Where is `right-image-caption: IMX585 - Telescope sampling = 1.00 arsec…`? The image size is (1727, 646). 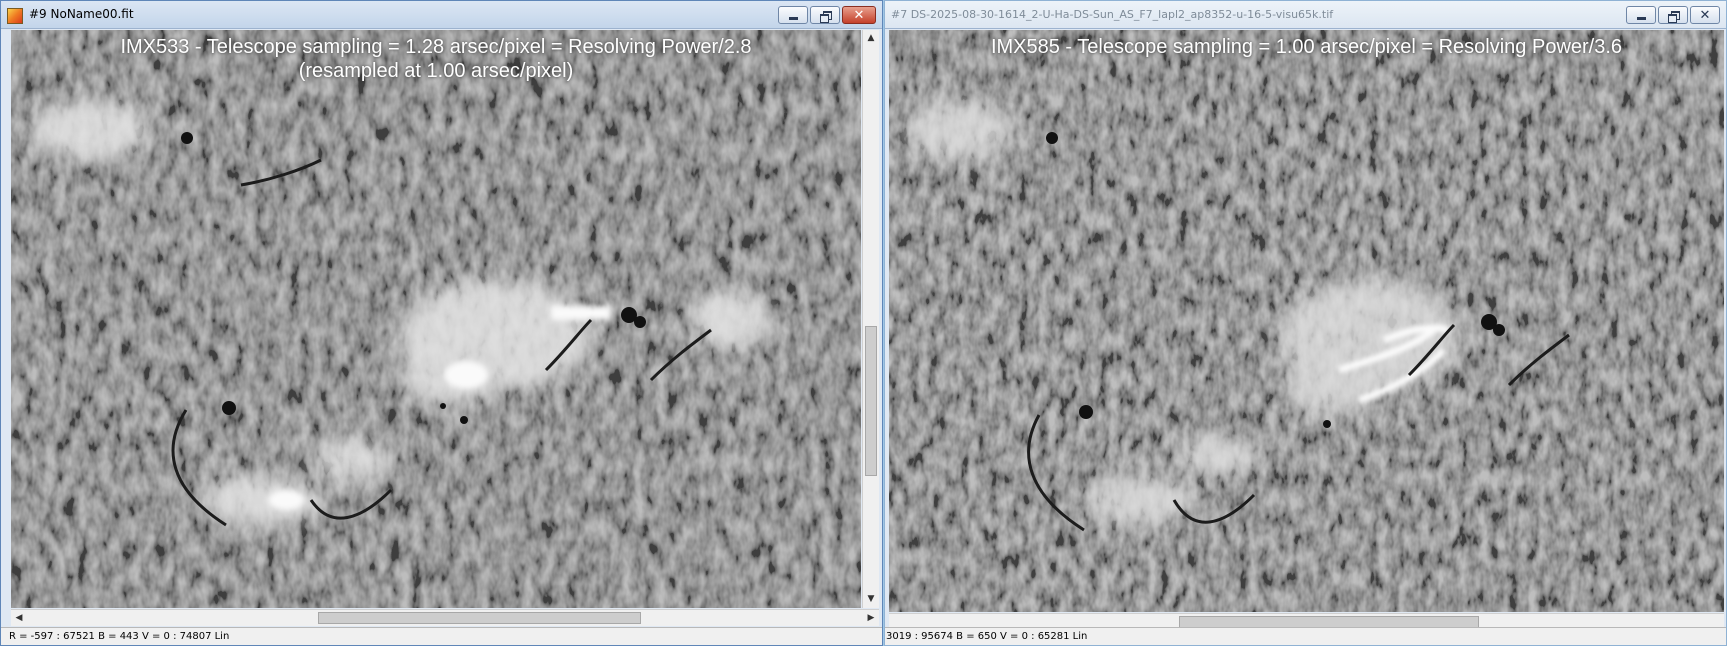
right-image-caption: IMX585 - Telescope sampling = 1.00 arsec… is located at coordinates (1306, 47).